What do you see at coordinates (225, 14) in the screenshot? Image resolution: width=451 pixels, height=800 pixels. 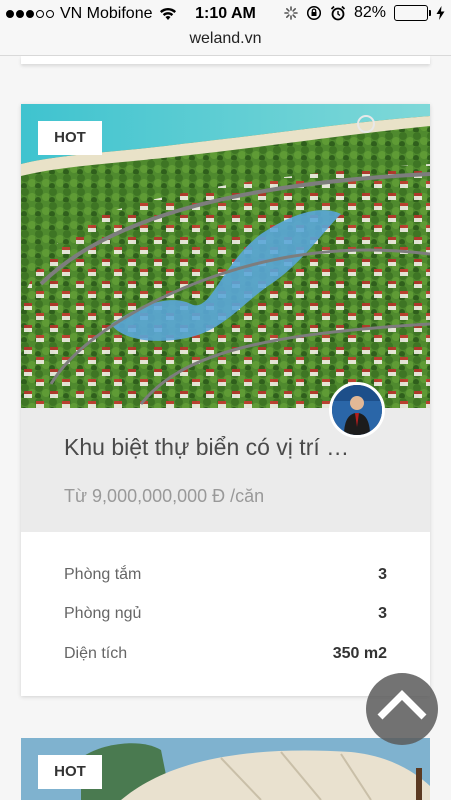 I see `status-bar: VN Mobifone 1:10 AM 82%` at bounding box center [225, 14].